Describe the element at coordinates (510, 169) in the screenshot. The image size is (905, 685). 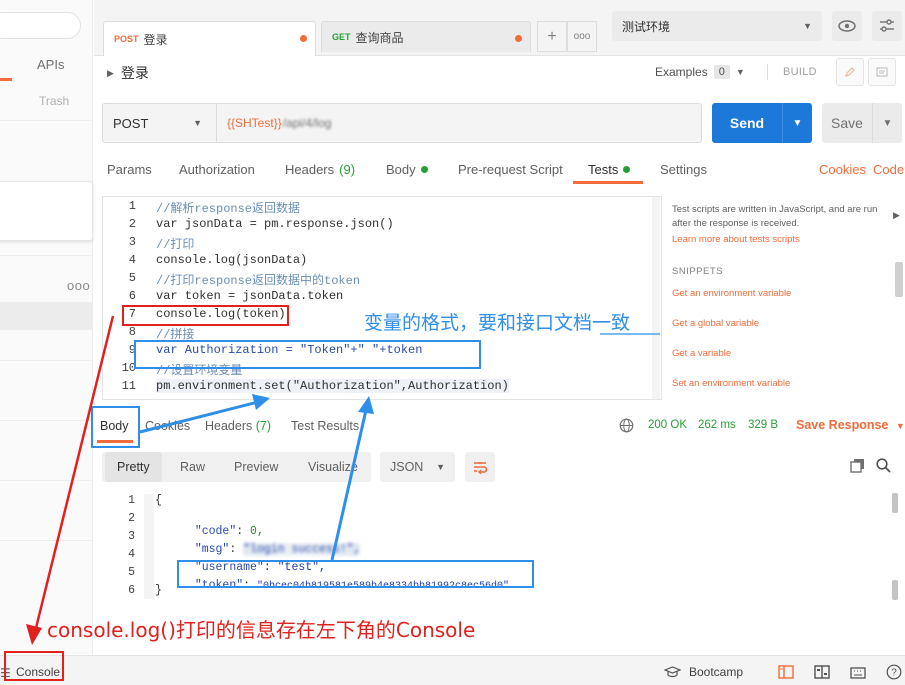
I see `tab-prerequest-script: Pre-request Script` at that location.